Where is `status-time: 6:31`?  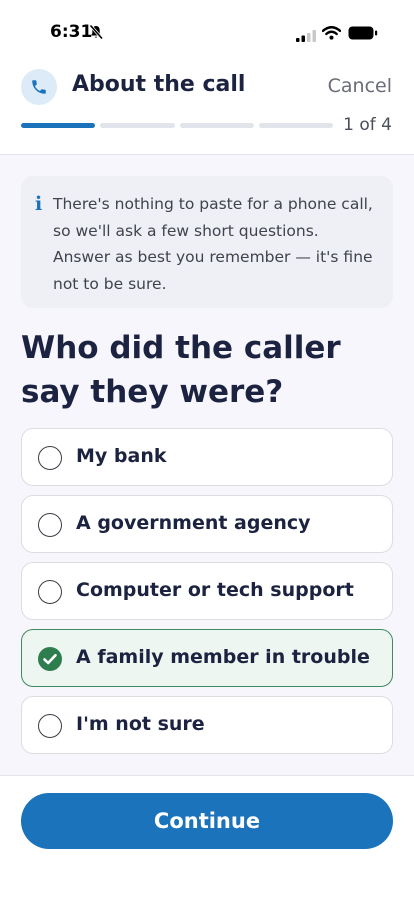
status-time: 6:31 is located at coordinates (71, 32).